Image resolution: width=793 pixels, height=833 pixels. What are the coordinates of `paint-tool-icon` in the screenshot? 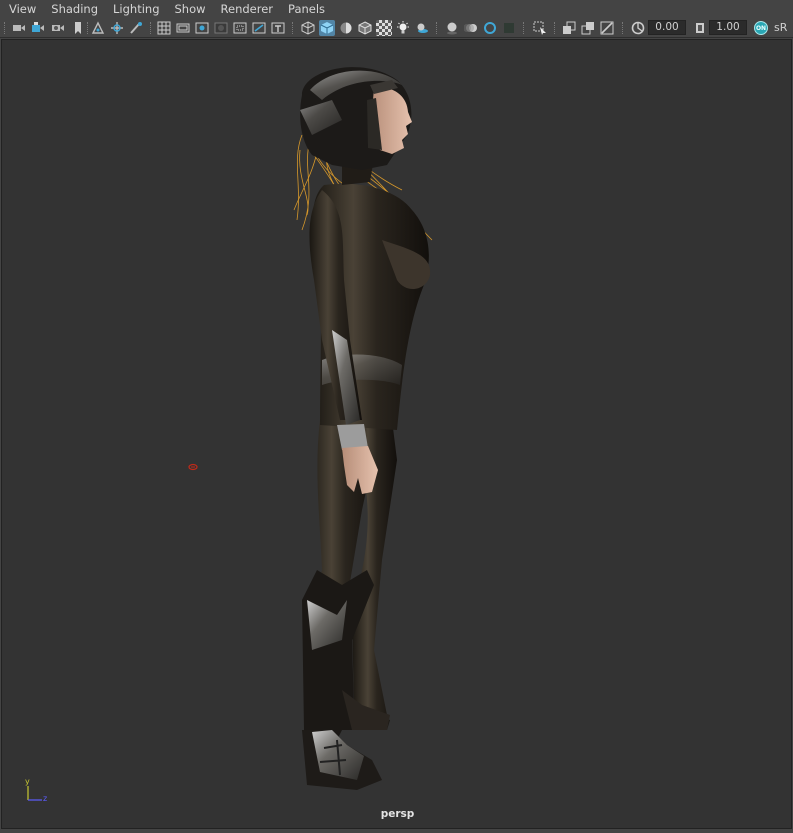 It's located at (136, 28).